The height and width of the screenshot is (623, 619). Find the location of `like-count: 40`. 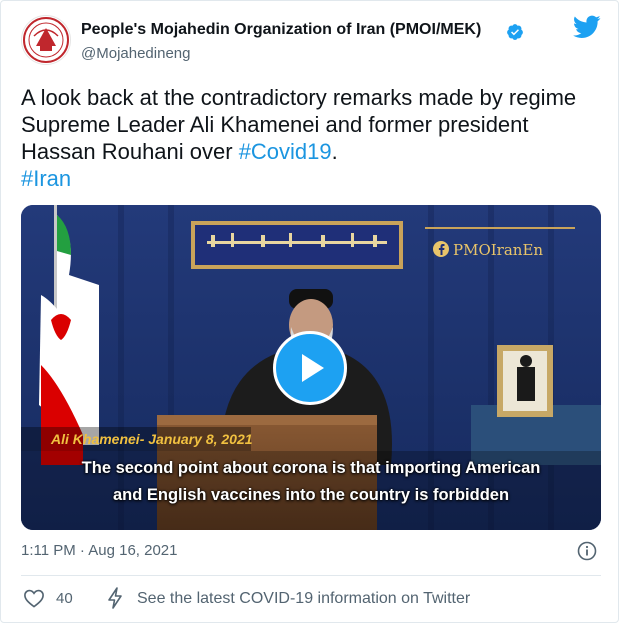

like-count: 40 is located at coordinates (64, 598).